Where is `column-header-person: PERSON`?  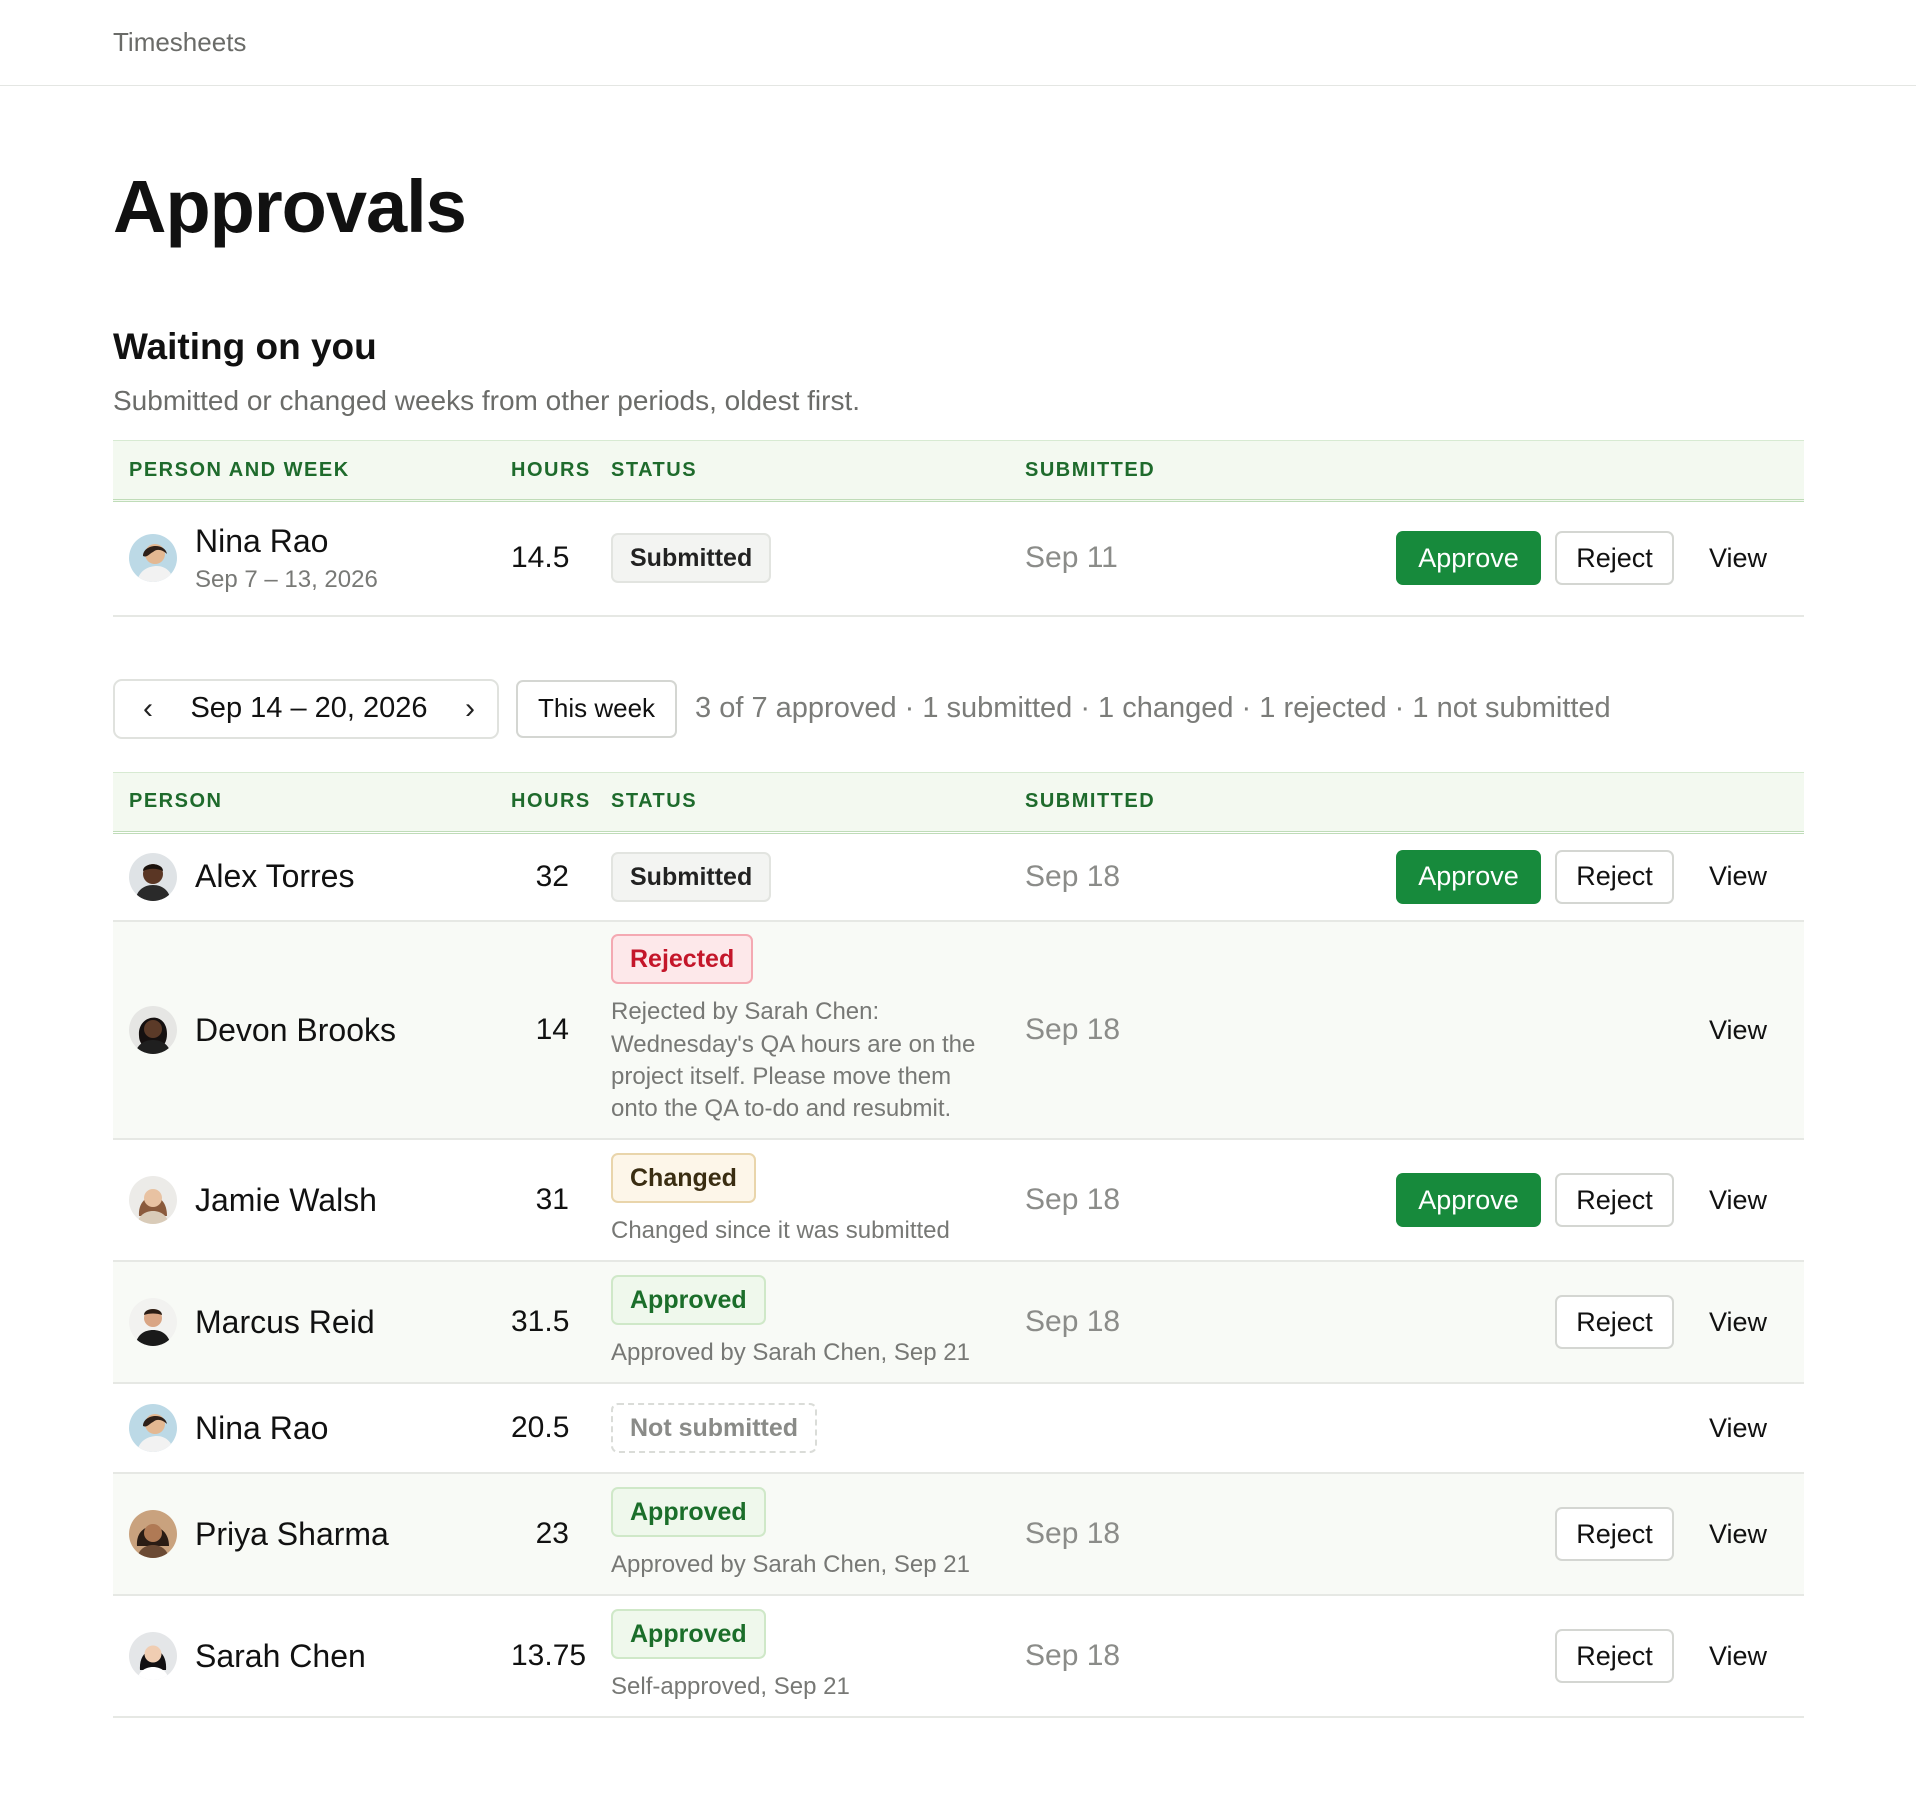 column-header-person: PERSON is located at coordinates (304, 802).